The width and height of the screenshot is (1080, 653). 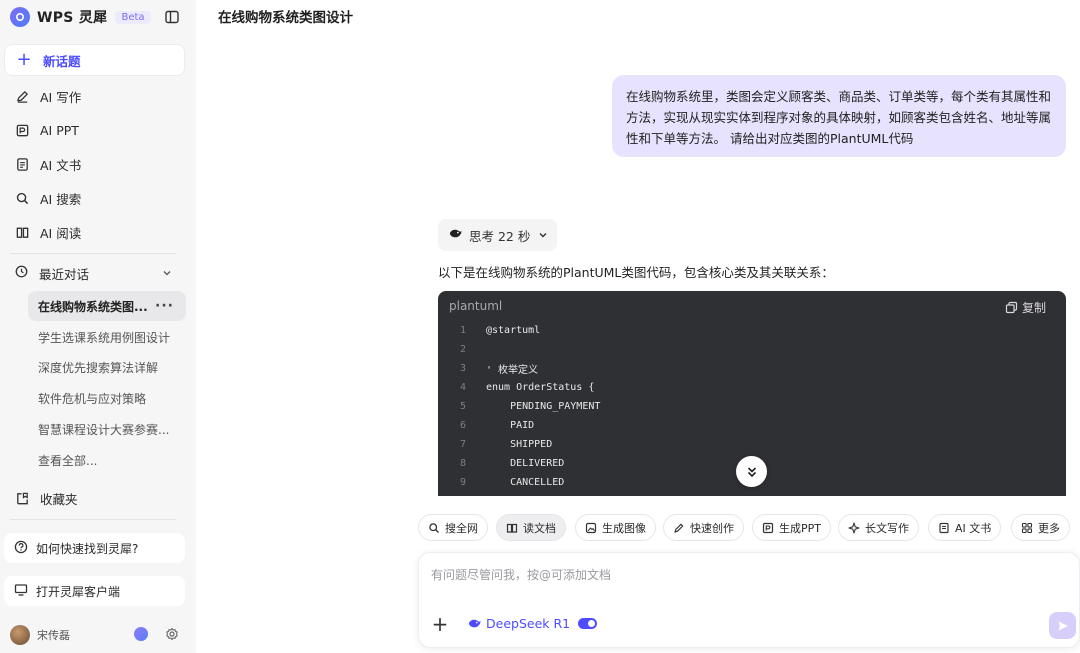 I want to click on sidebar-item-label: AI 文书, so click(x=61, y=165).